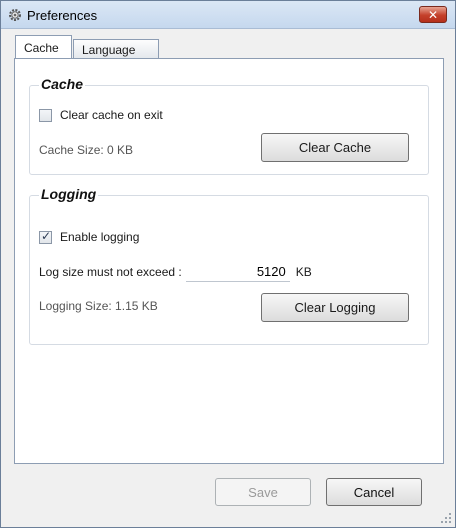 Image resolution: width=456 pixels, height=528 pixels. Describe the element at coordinates (228, 15) in the screenshot. I see `title-bar: Preferences ✕` at that location.